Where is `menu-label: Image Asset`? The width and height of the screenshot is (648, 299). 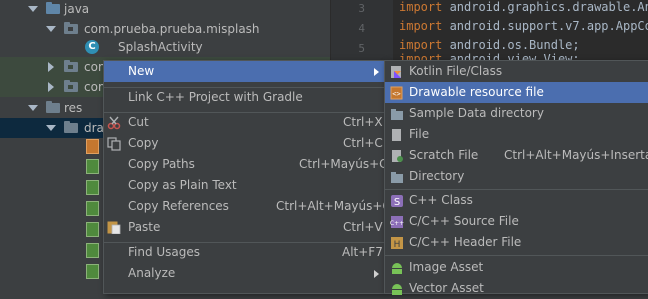 menu-label: Image Asset is located at coordinates (446, 267).